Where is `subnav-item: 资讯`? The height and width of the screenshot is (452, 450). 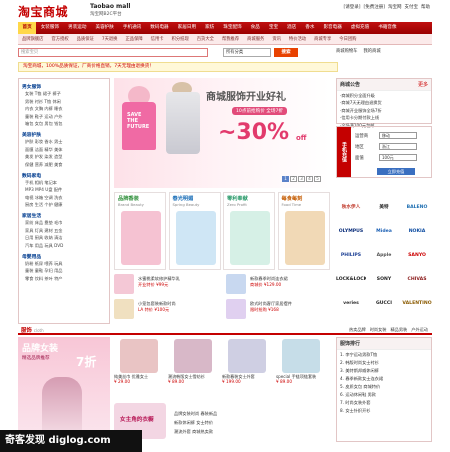
subnav-item: 资讯 is located at coordinates (276, 39).